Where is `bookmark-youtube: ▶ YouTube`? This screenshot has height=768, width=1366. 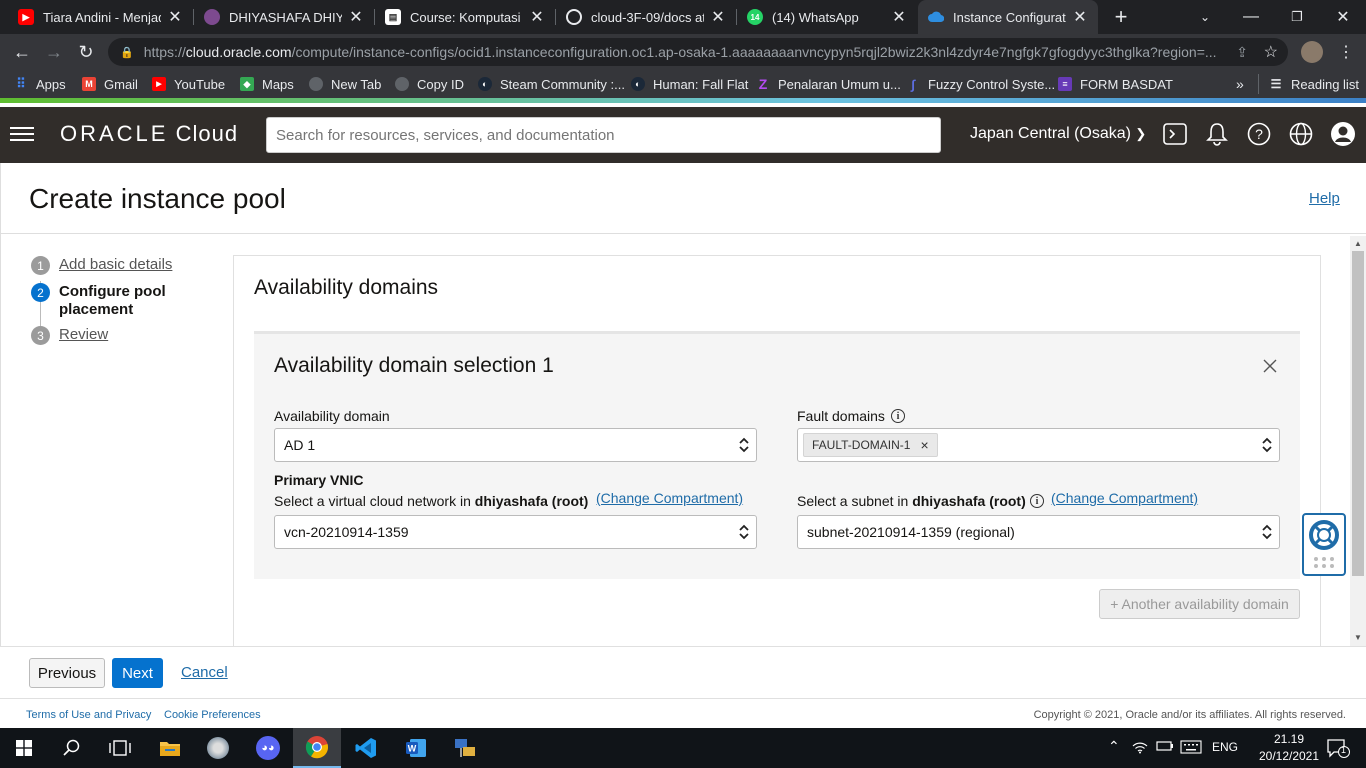 bookmark-youtube: ▶ YouTube is located at coordinates (188, 84).